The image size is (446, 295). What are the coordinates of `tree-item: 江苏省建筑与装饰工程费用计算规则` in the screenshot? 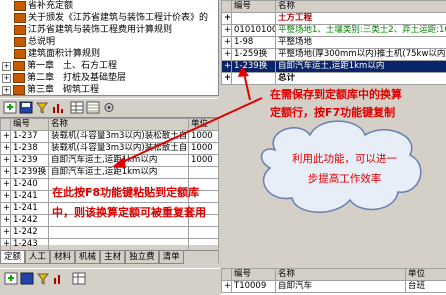 It's located at (109, 30).